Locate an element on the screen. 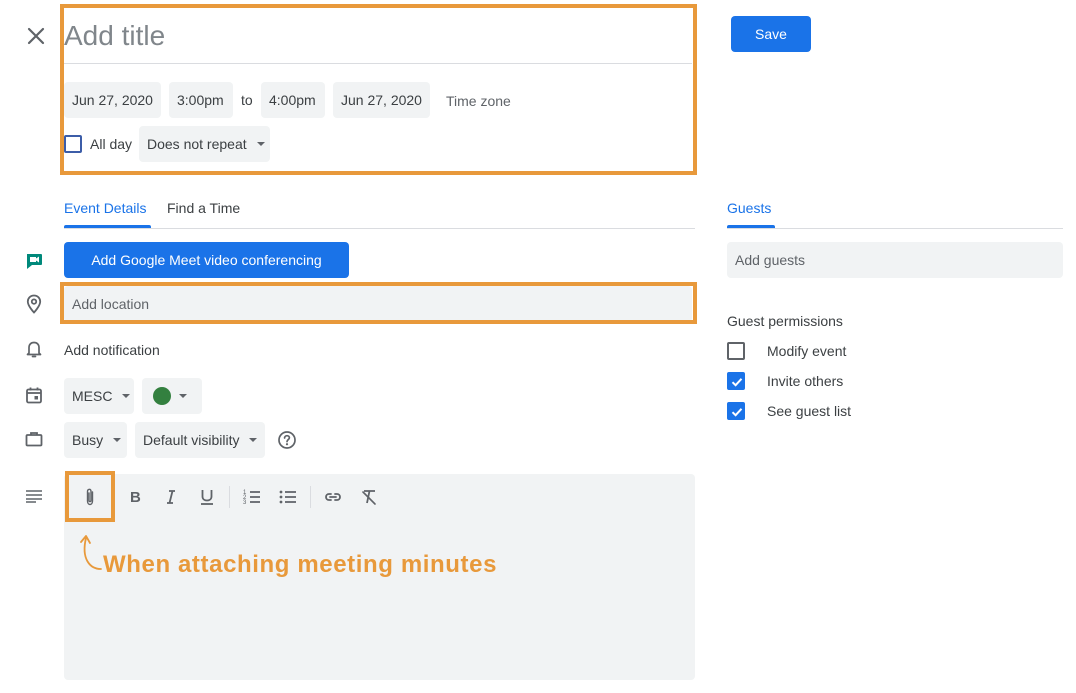  calendar-icon is located at coordinates (34, 395).